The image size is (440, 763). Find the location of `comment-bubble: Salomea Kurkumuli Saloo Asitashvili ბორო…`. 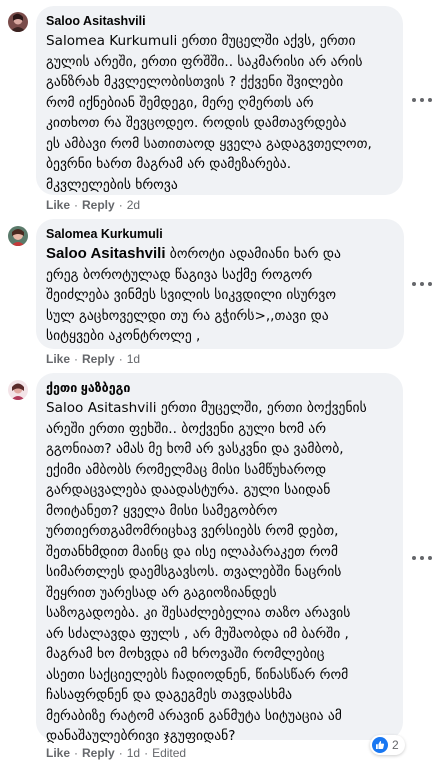

comment-bubble: Salomea Kurkumuli Saloo Asitashvili ბორო… is located at coordinates (220, 284).